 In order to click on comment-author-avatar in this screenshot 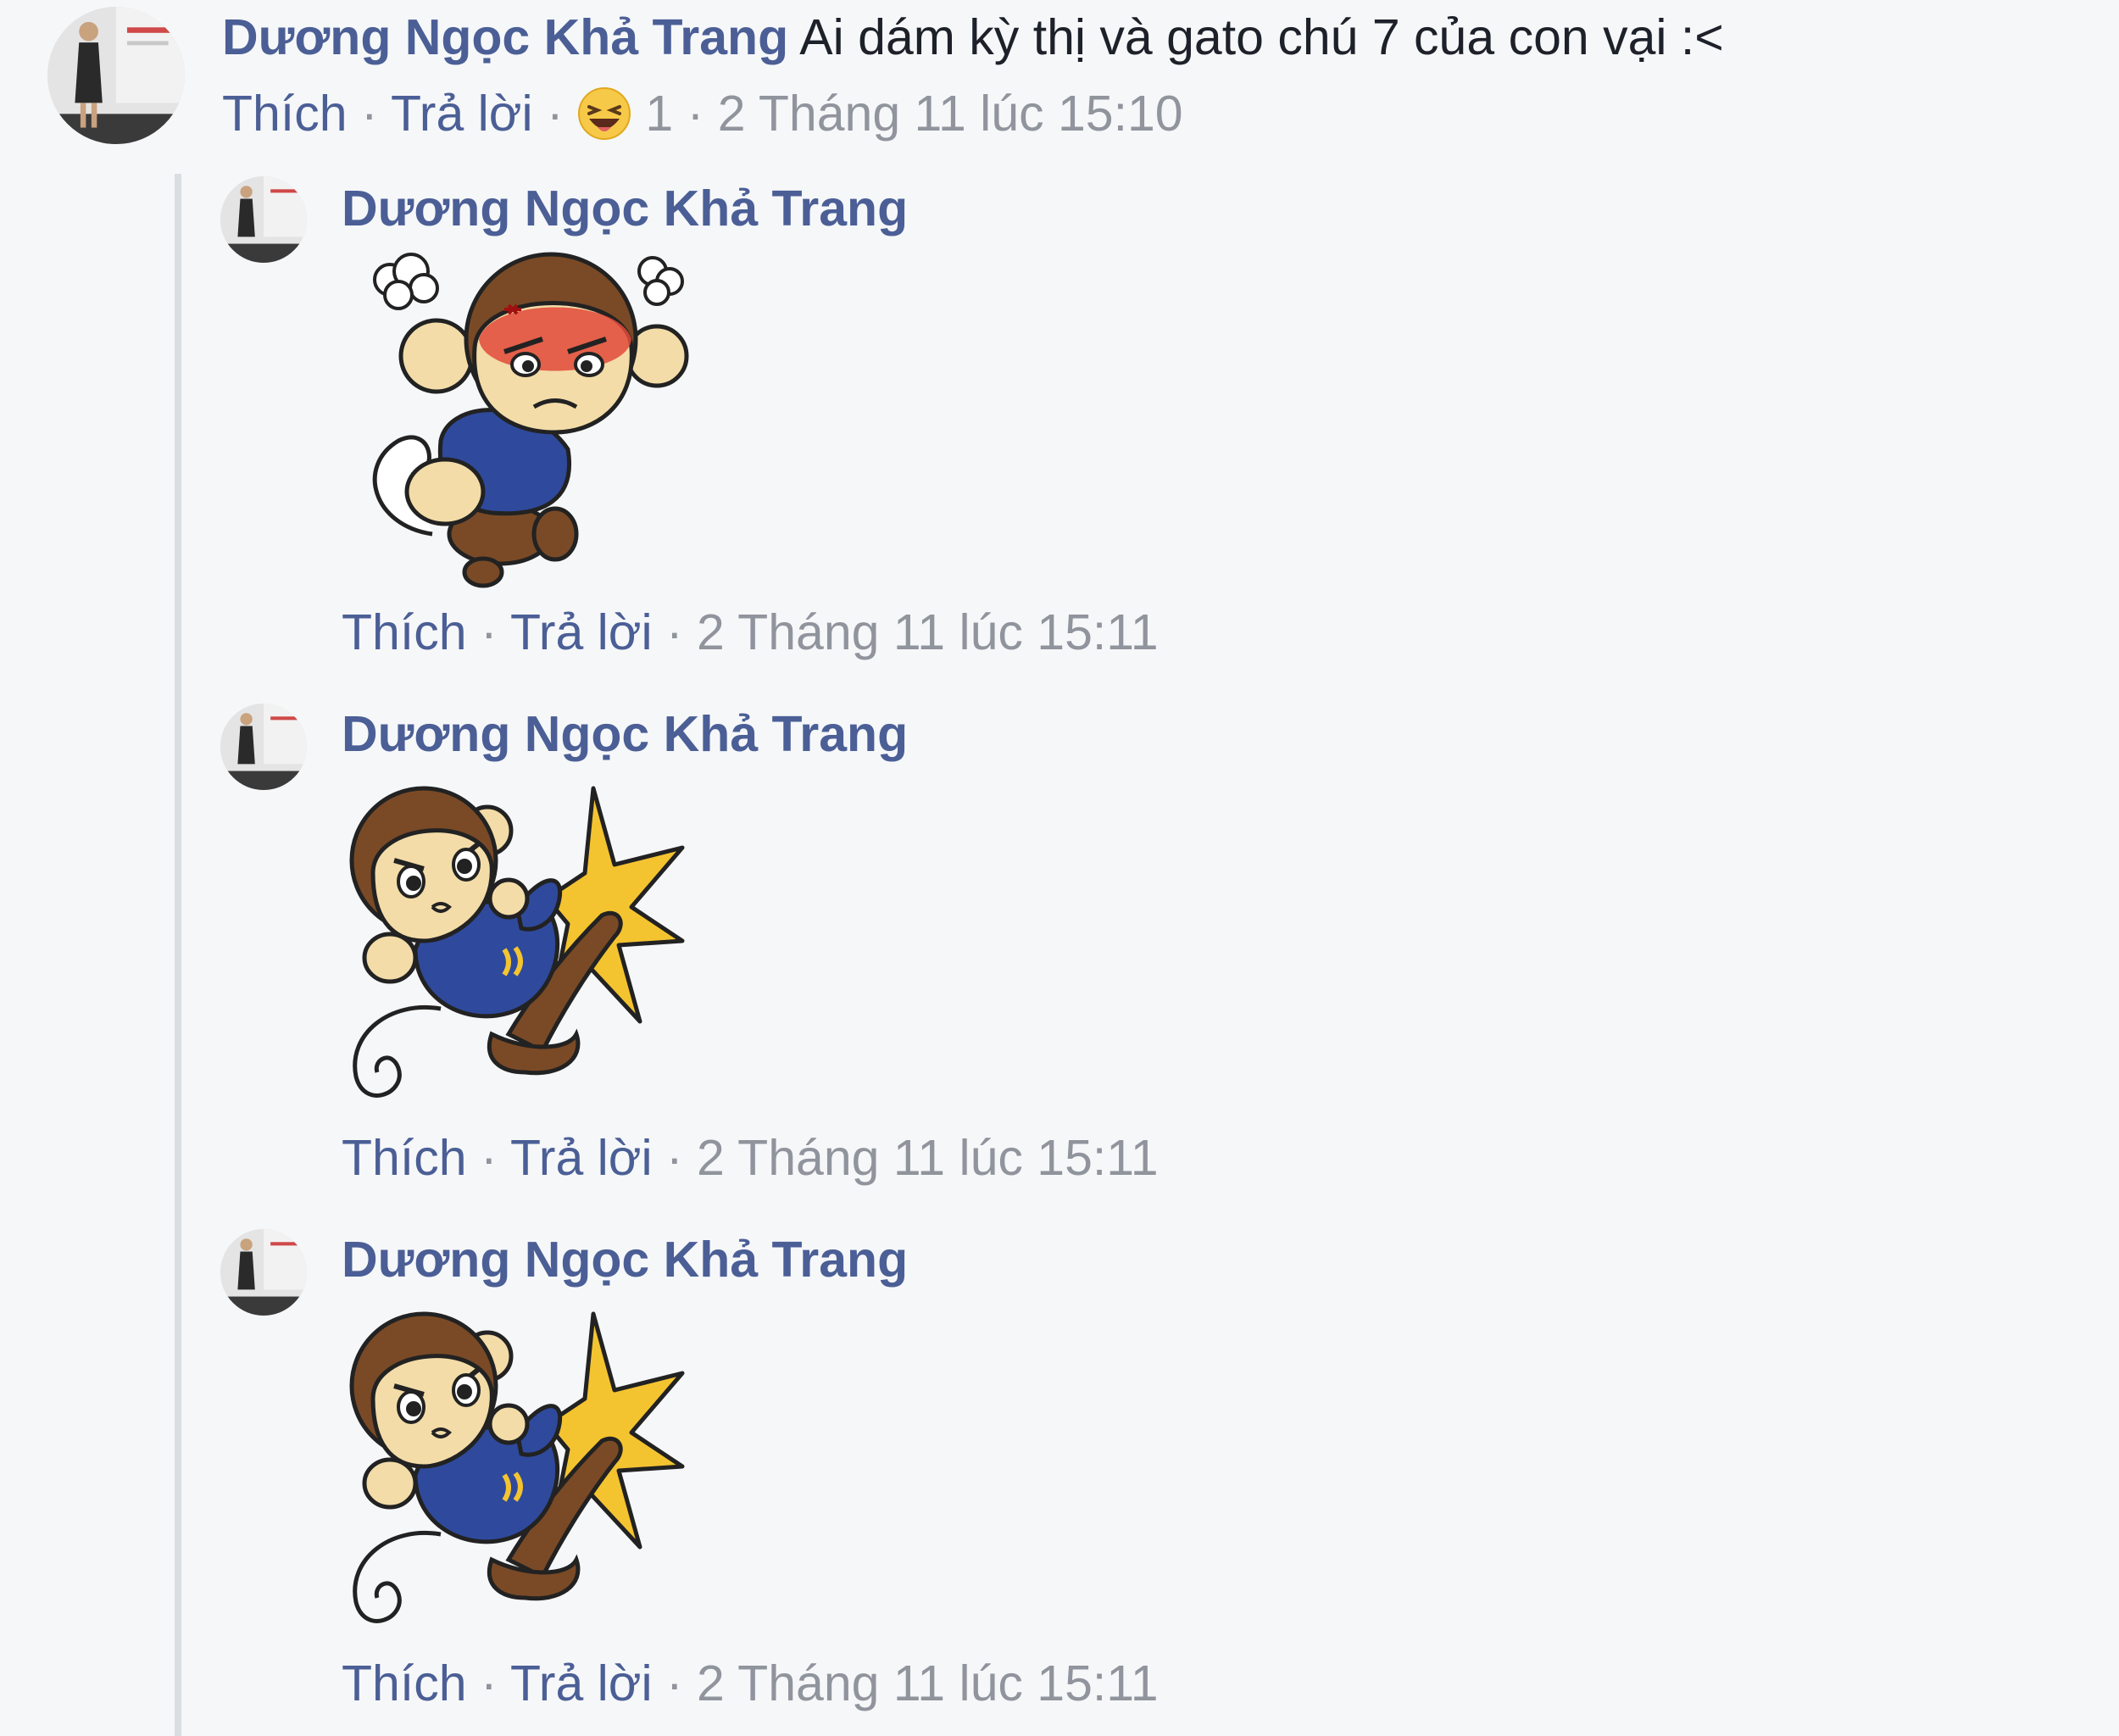, I will do `click(116, 75)`.